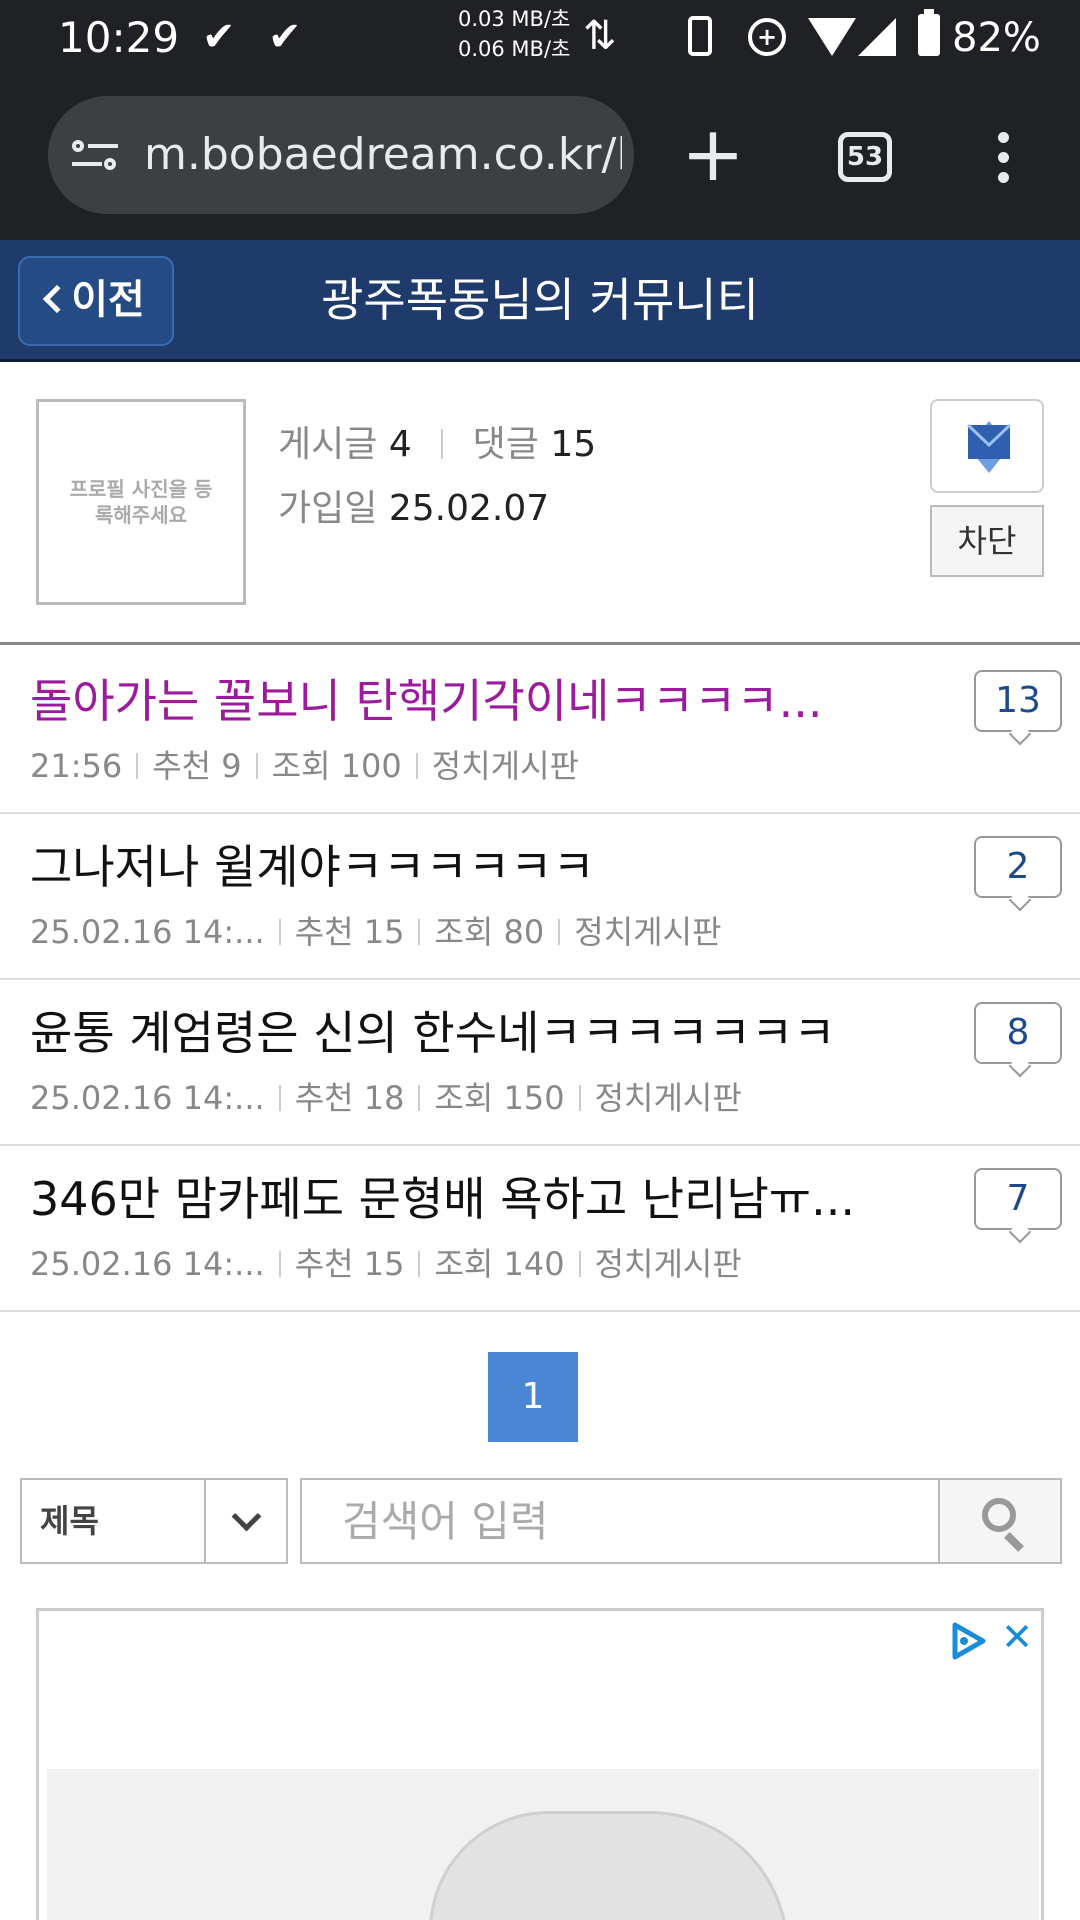  I want to click on post-meta: 25.02.16 14:... 추천 15 조회 80 정치게시판, so click(375, 932).